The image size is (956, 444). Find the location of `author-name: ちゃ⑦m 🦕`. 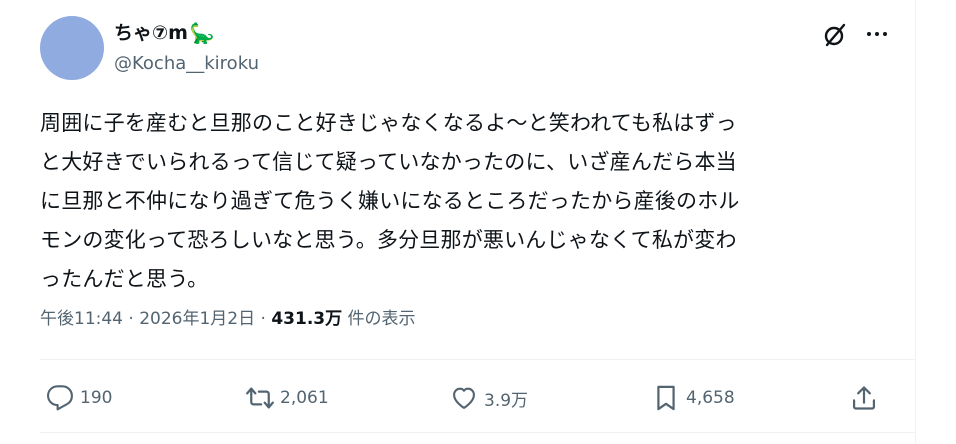

author-name: ちゃ⑦m 🦕 is located at coordinates (164, 33).